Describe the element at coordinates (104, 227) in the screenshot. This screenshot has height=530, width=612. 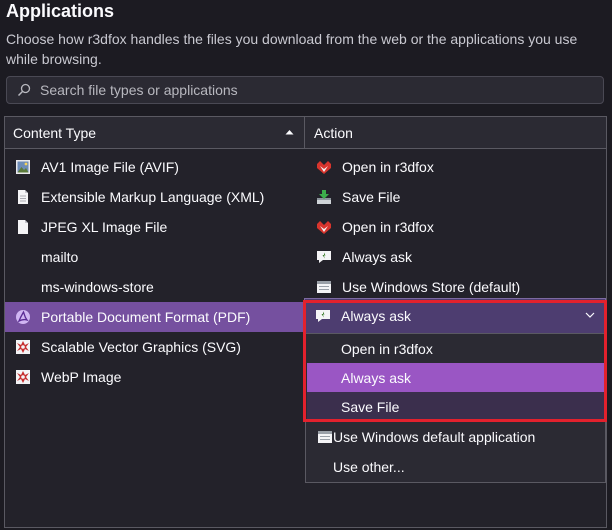
I see `content-type-label: JPEG XL Image File` at that location.